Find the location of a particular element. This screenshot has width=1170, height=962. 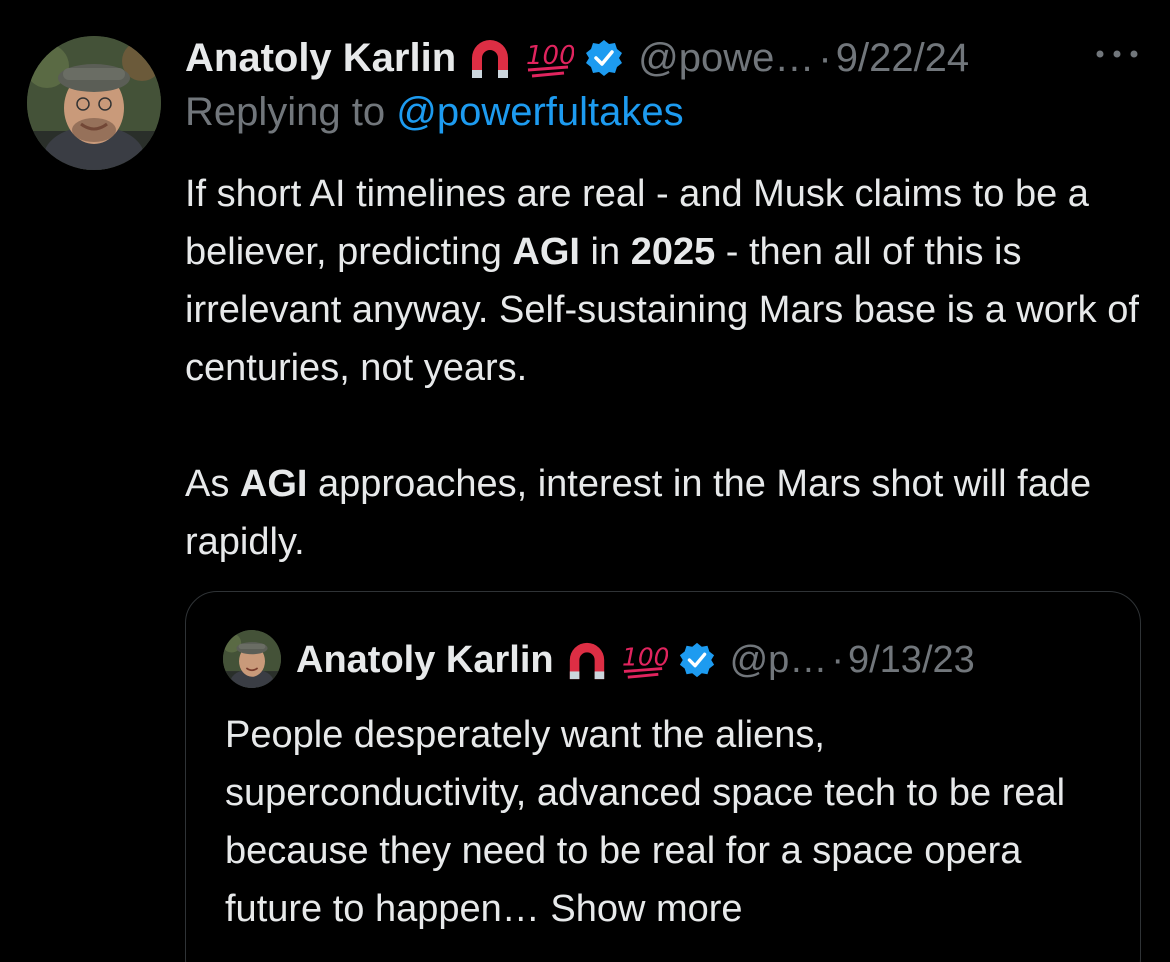

quoted-author-avatar is located at coordinates (252, 659).